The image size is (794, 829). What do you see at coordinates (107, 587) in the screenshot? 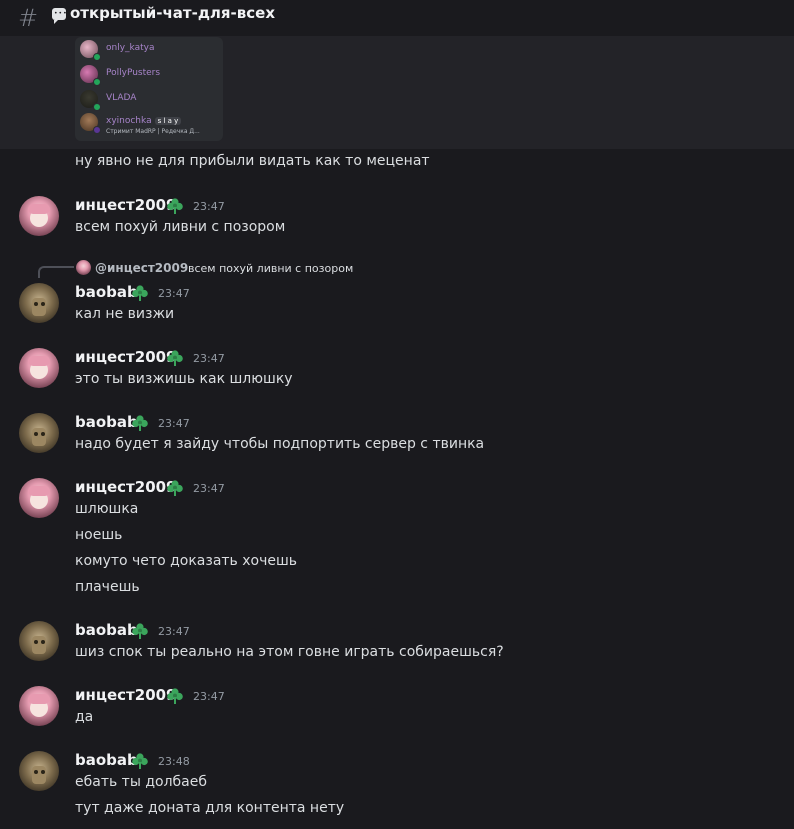
I see `message-text: плачешь` at bounding box center [107, 587].